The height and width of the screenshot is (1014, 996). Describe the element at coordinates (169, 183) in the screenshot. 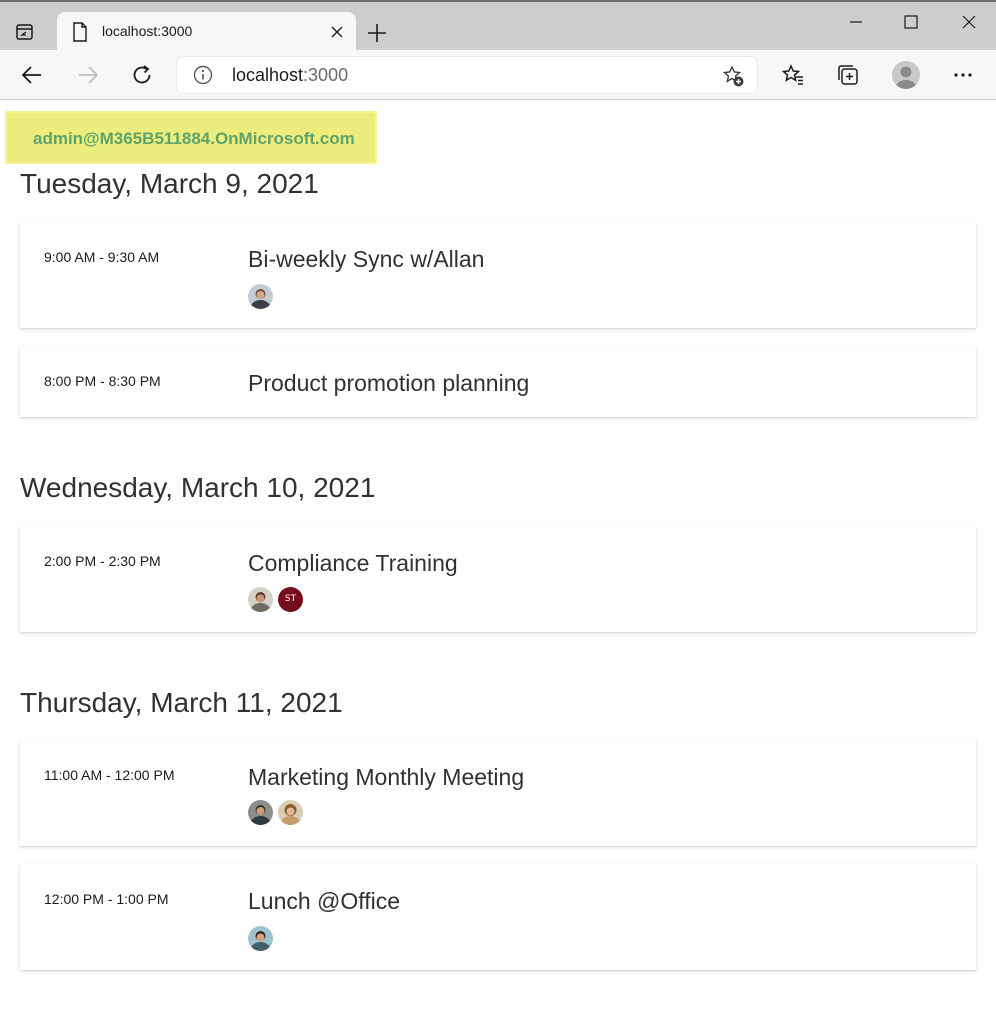

I see `day-heading: Tuesday, March 9, 2021` at that location.